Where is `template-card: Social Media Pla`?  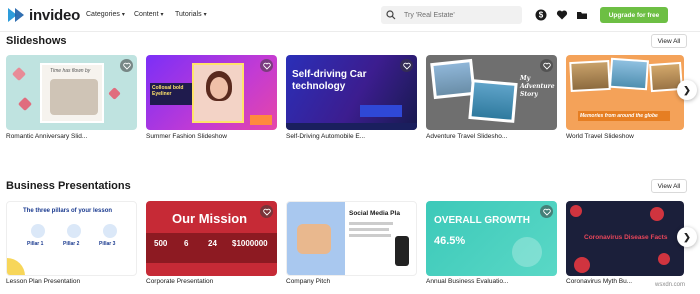 template-card: Social Media Pla is located at coordinates (351, 238).